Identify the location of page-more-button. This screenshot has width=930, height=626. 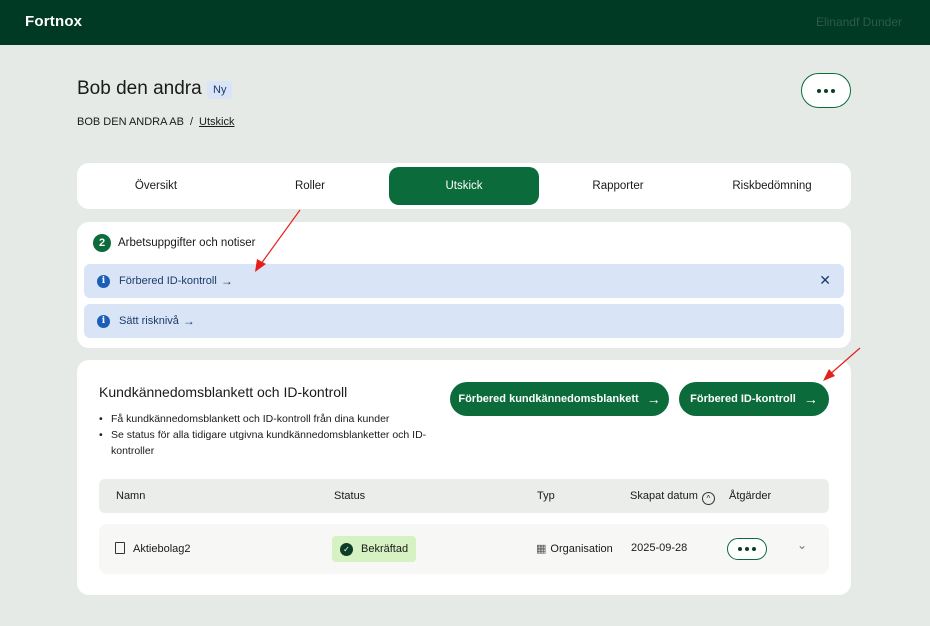
(826, 90).